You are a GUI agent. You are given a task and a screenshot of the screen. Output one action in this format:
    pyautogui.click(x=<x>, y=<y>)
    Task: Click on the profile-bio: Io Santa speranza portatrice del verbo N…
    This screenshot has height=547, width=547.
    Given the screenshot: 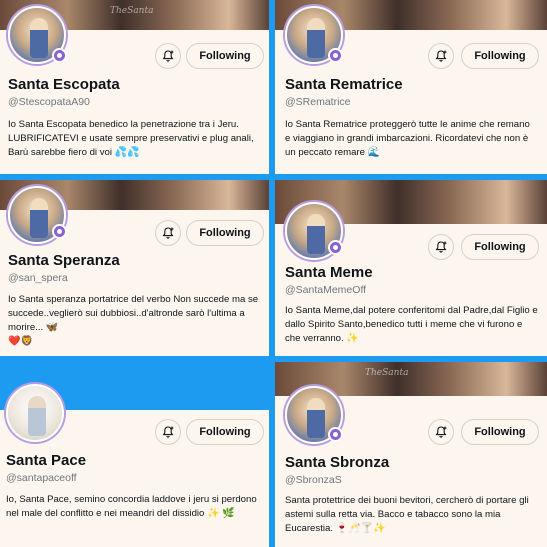 What is the action you would take?
    pyautogui.click(x=134, y=321)
    